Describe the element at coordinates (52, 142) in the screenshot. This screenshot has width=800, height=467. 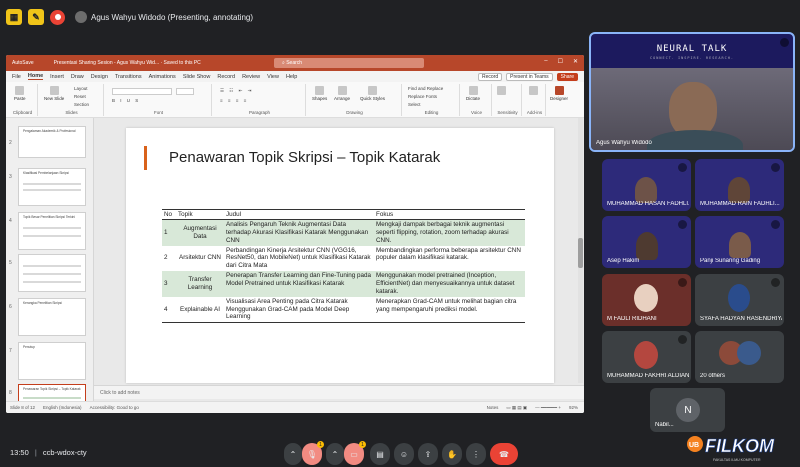
I see `slide-thumbnail: Pengalaman Akademik & Profesional` at that location.